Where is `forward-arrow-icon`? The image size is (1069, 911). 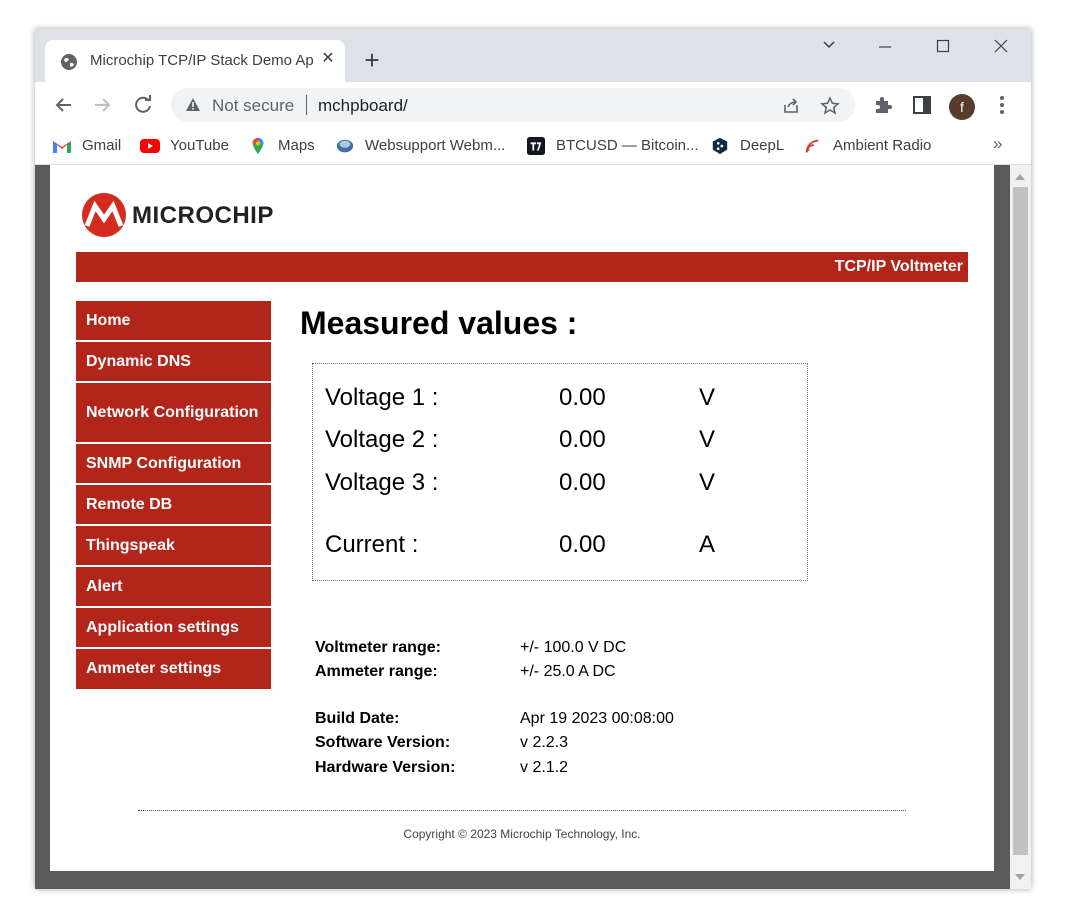
forward-arrow-icon is located at coordinates (102, 105).